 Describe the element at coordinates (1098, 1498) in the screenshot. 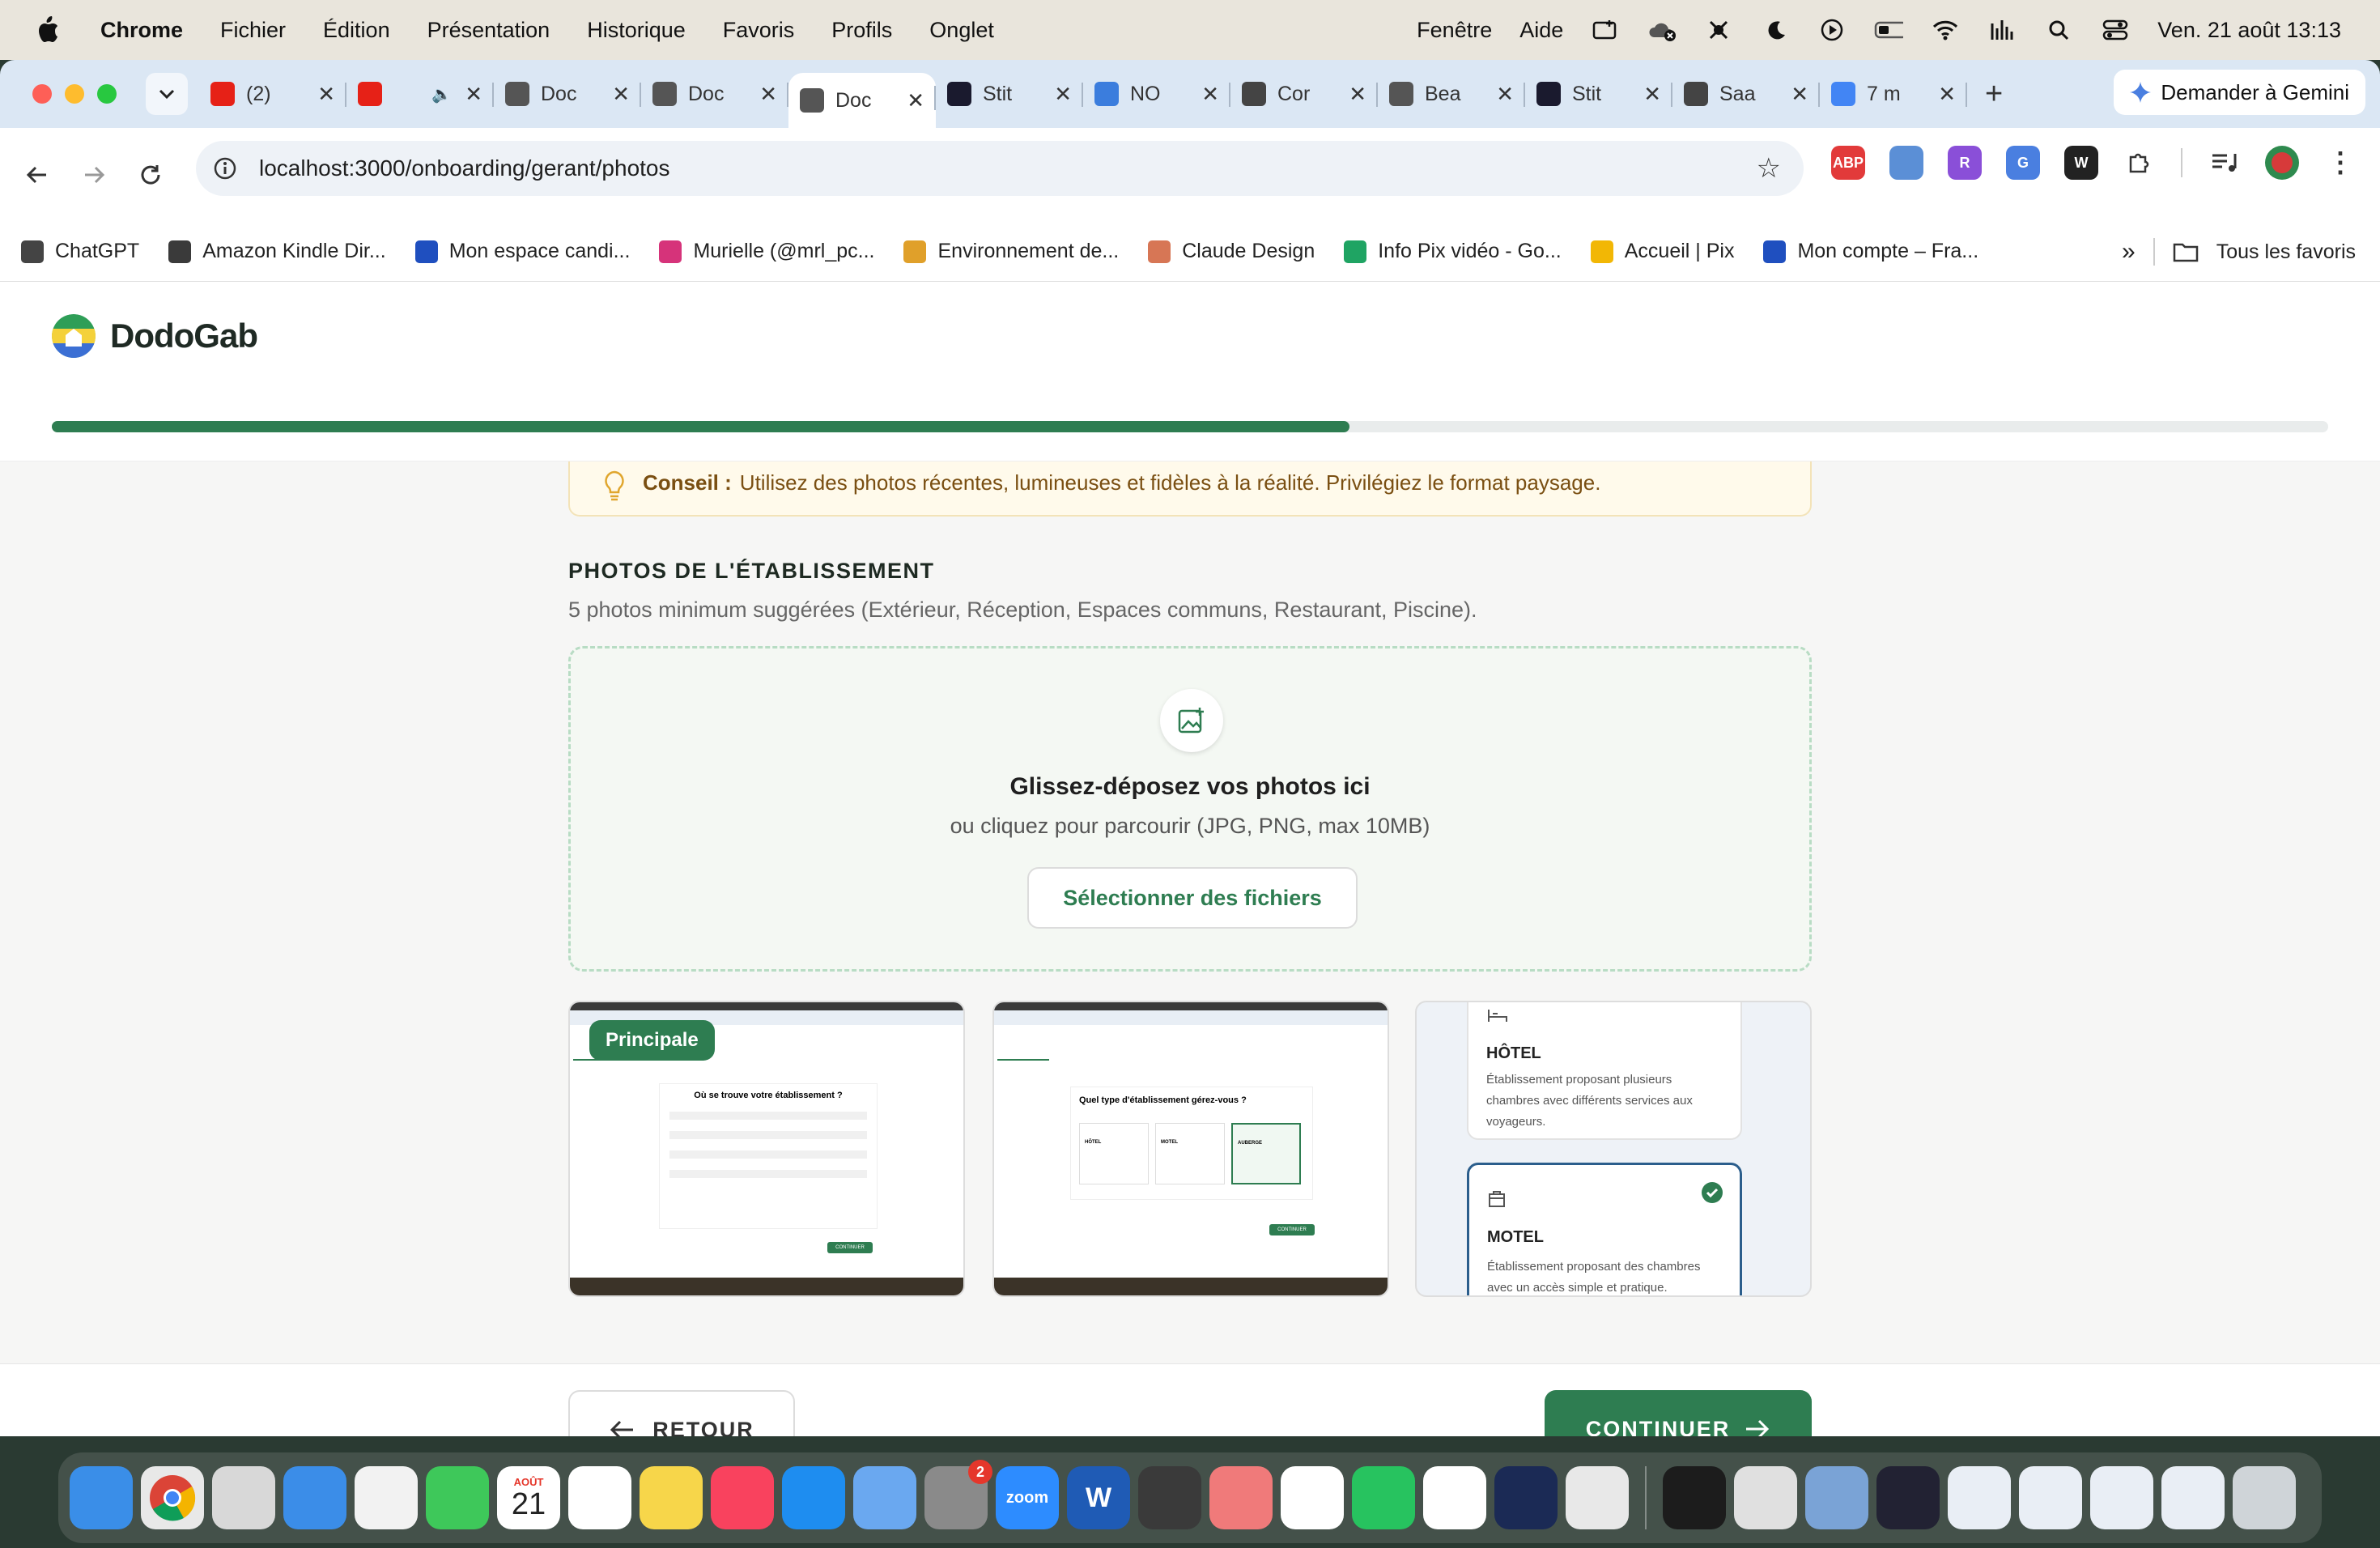

I see `word-icon: W` at that location.